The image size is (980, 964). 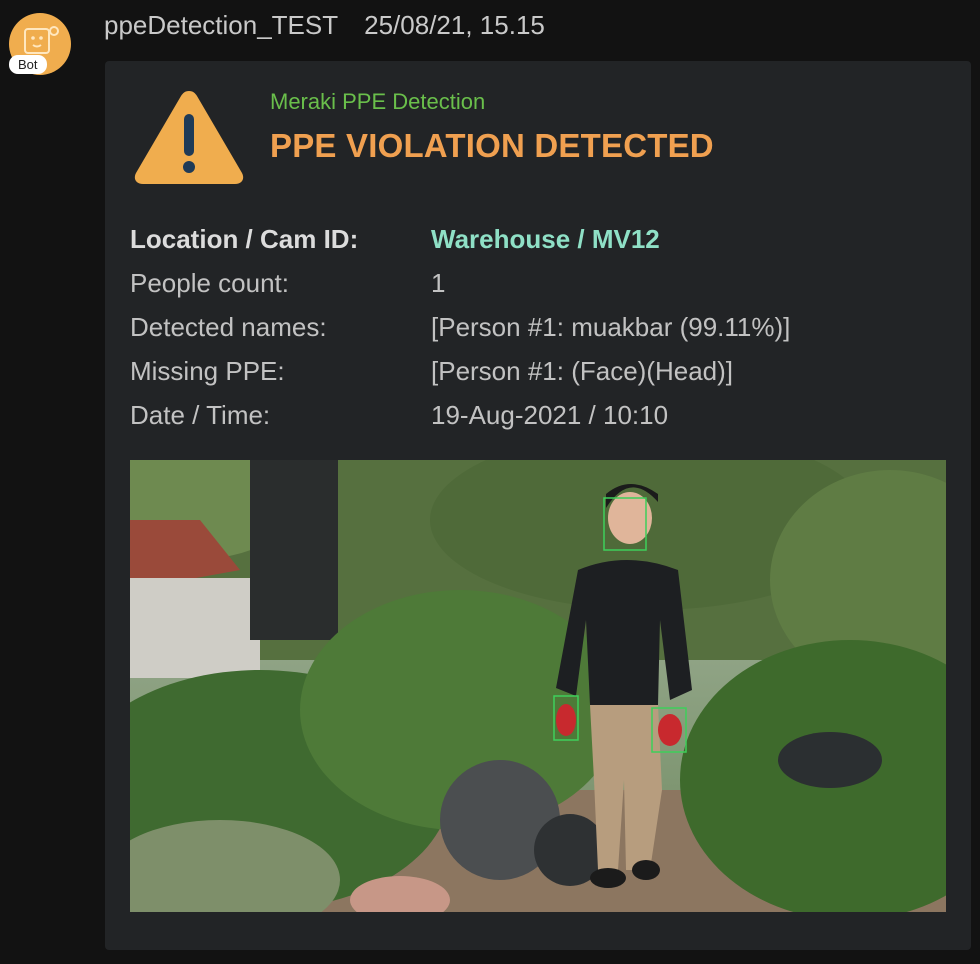 What do you see at coordinates (438, 283) in the screenshot?
I see `fact-value: 1` at bounding box center [438, 283].